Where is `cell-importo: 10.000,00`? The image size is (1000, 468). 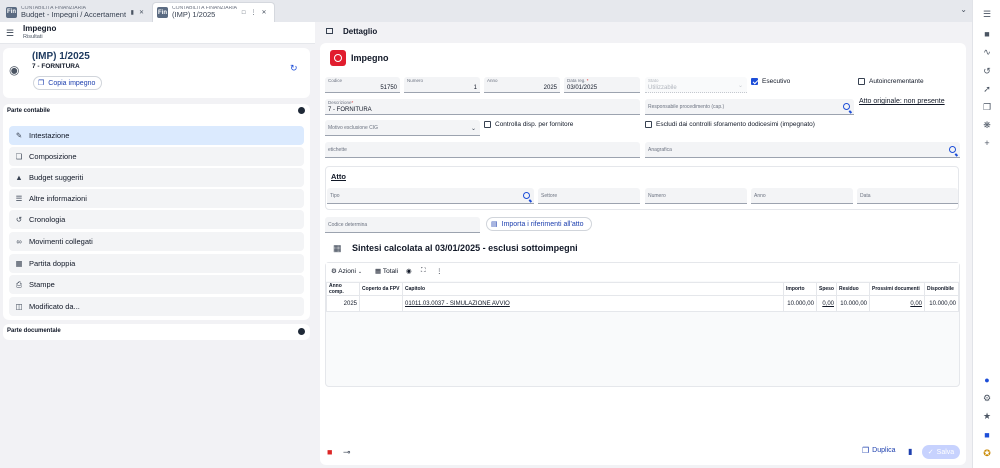 cell-importo: 10.000,00 is located at coordinates (799, 303).